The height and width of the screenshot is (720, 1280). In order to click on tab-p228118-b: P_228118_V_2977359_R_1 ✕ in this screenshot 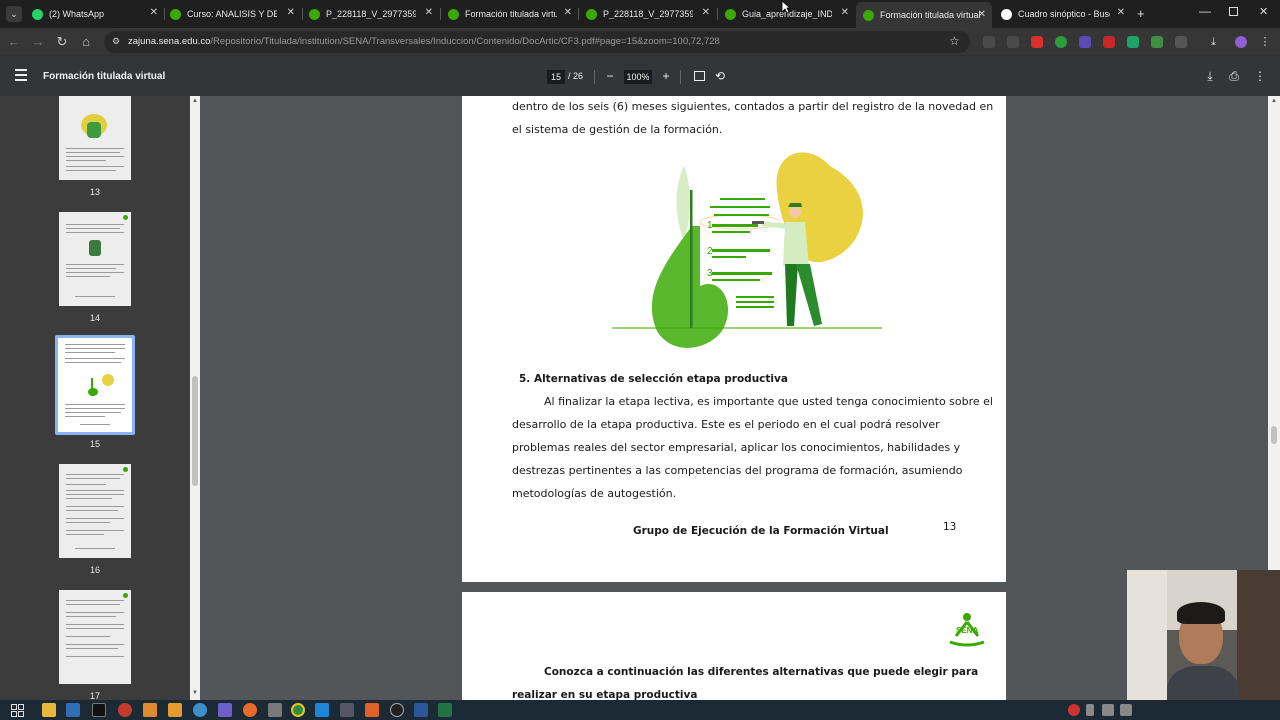, I will do `click(648, 14)`.